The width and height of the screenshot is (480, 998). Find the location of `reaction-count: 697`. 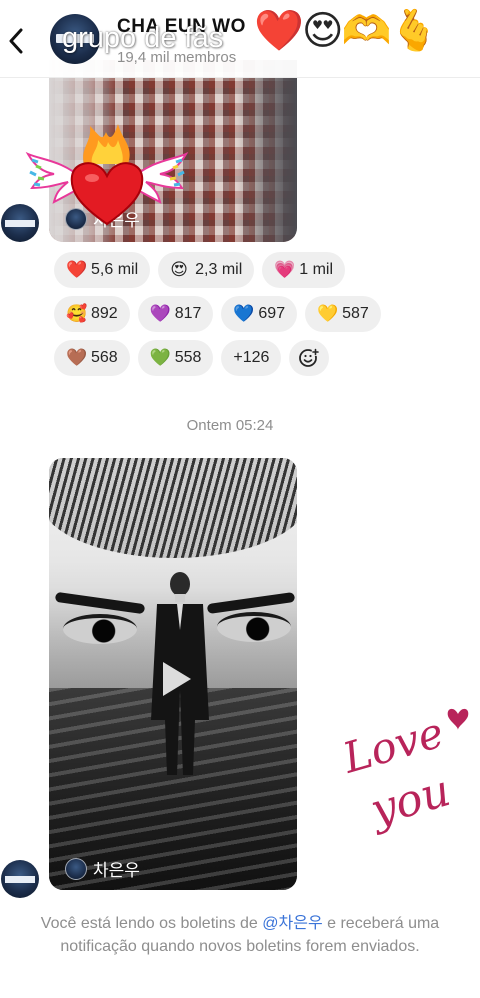

reaction-count: 697 is located at coordinates (272, 313).